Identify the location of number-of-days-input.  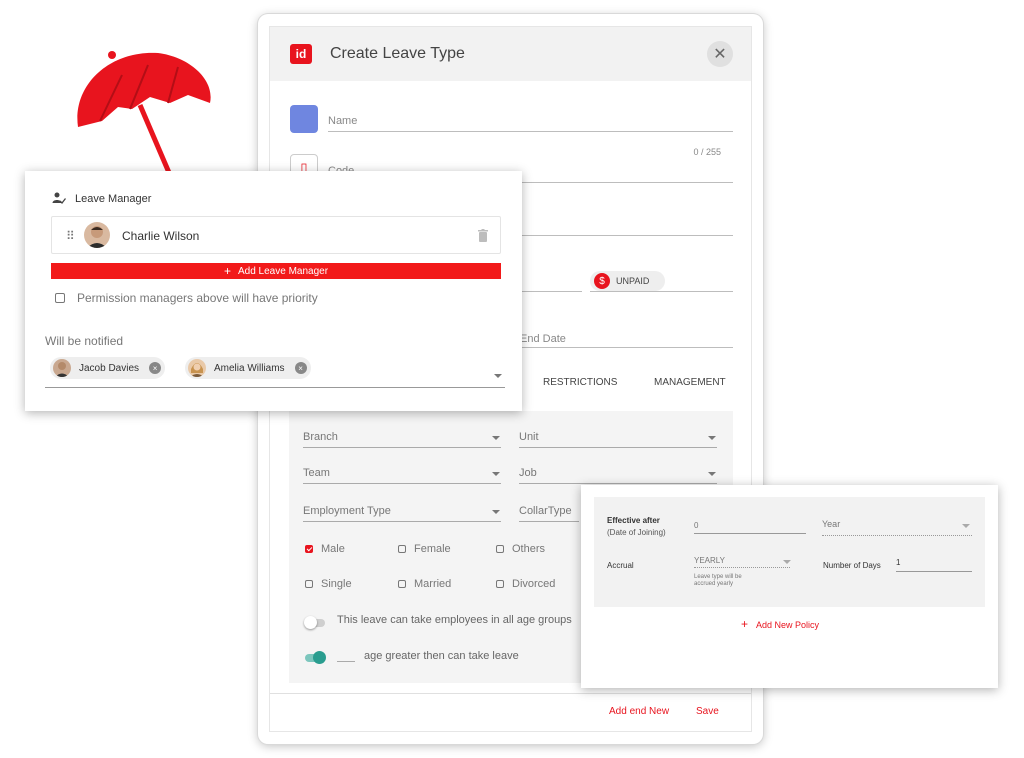
(934, 571).